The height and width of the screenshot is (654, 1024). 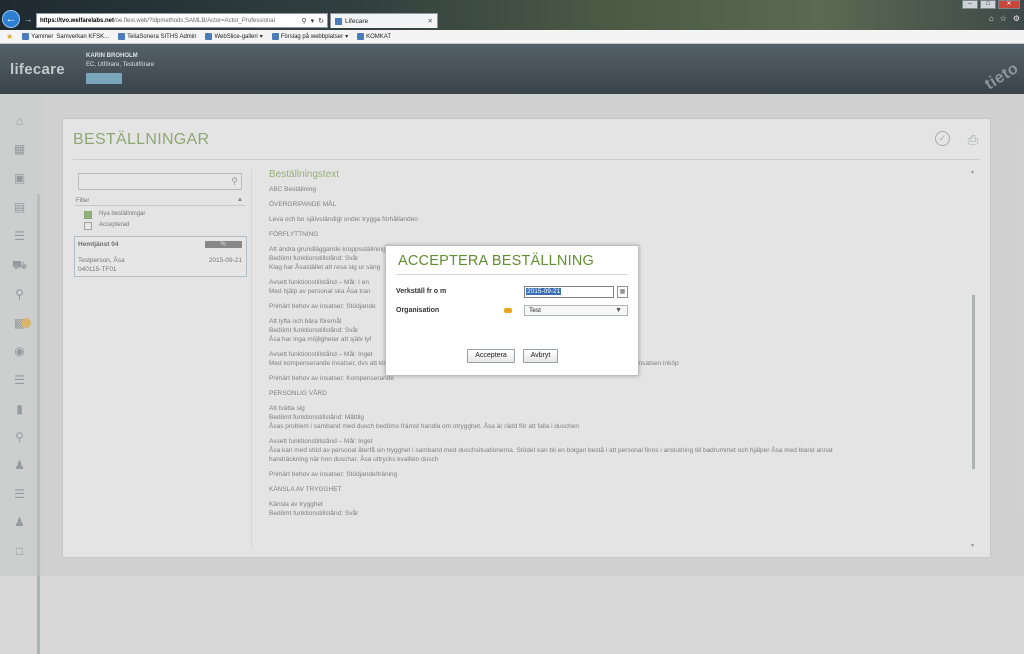 What do you see at coordinates (1016, 18) in the screenshot?
I see `gear-icon: ⚙` at bounding box center [1016, 18].